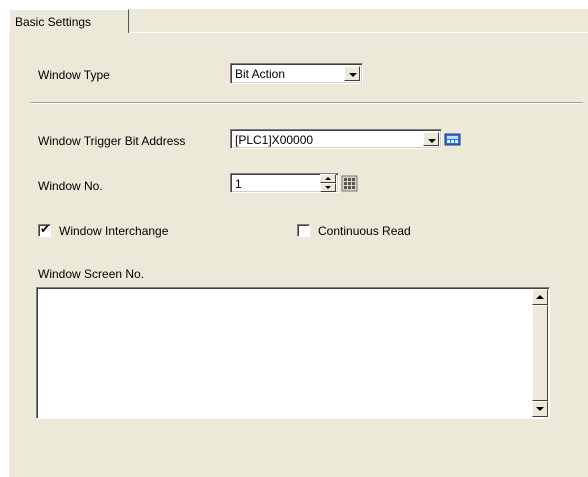  What do you see at coordinates (284, 183) in the screenshot?
I see `window-no-stepper: 1` at bounding box center [284, 183].